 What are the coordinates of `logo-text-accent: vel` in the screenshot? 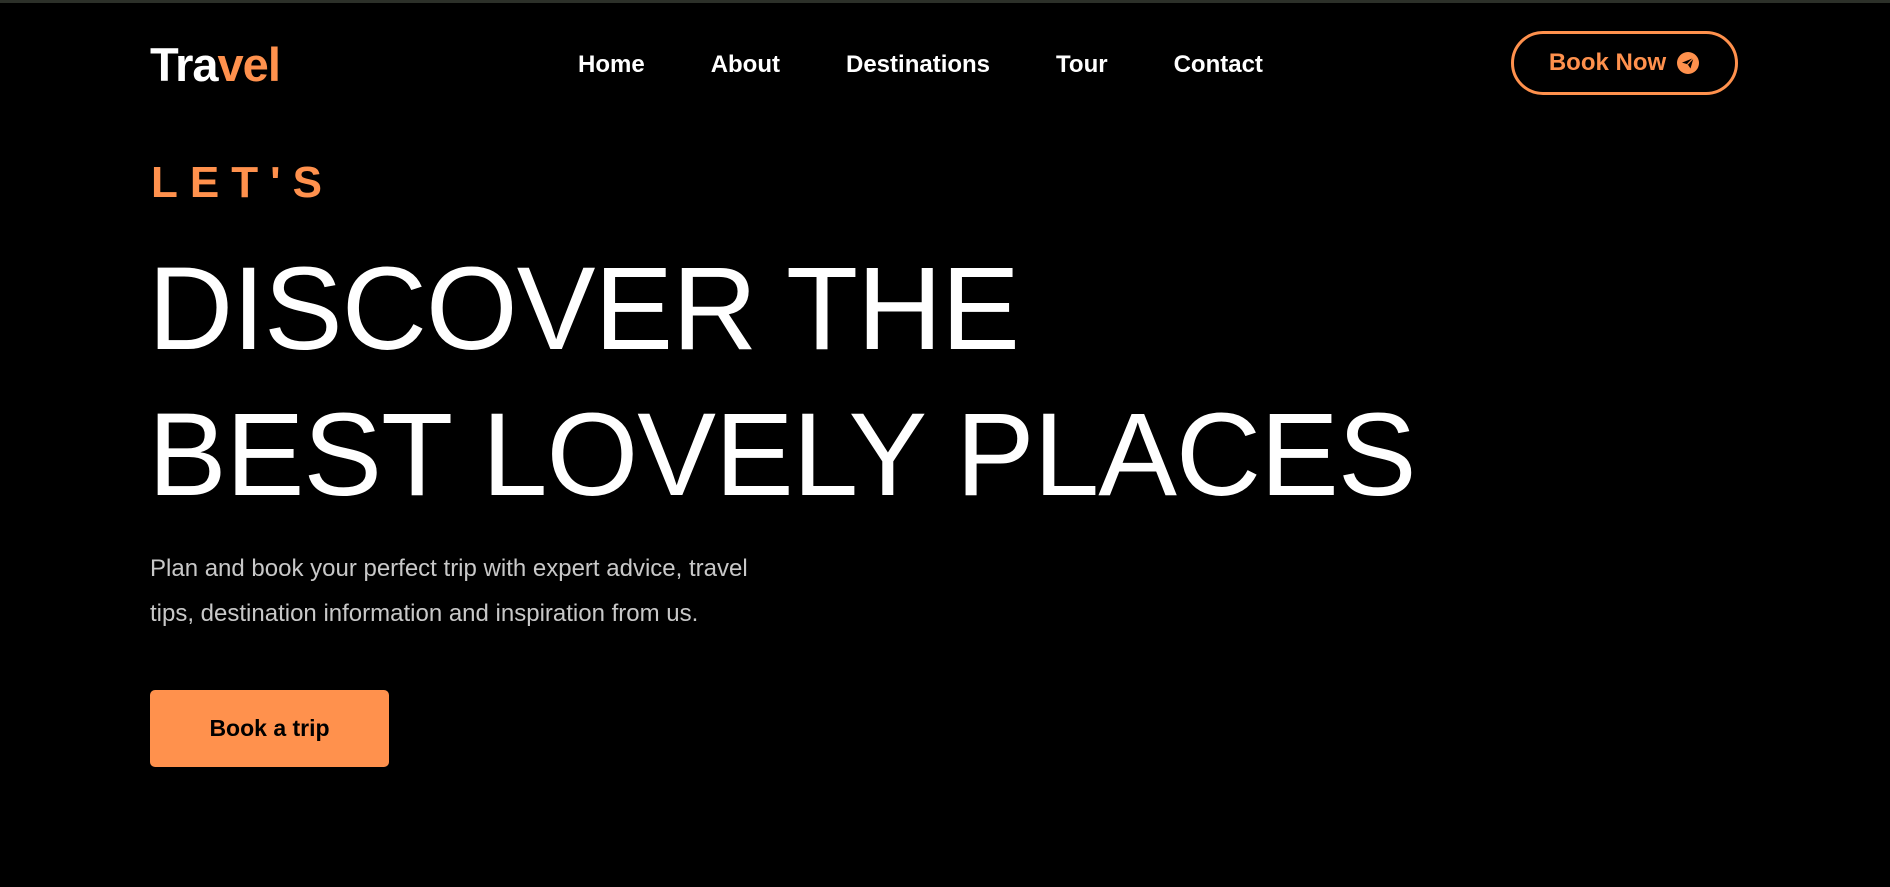 It's located at (249, 64).